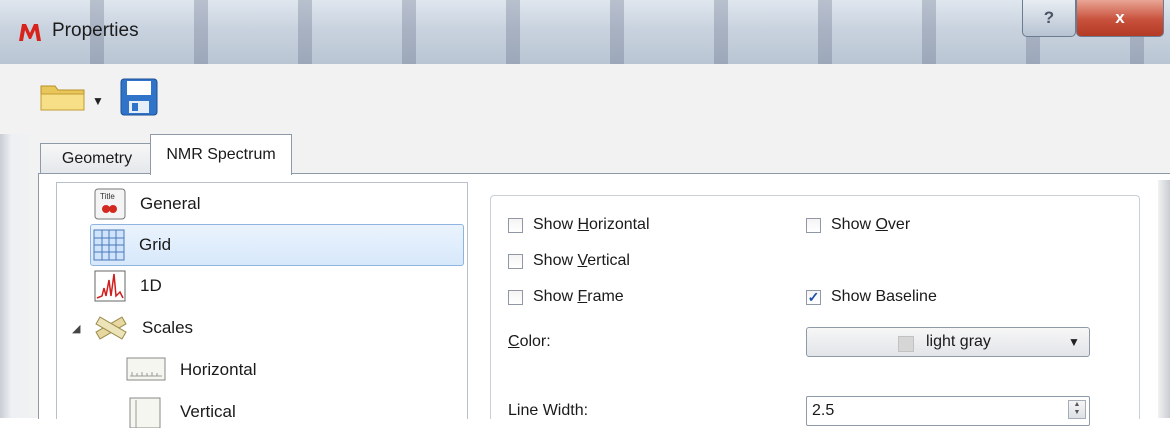 The image size is (1170, 432). I want to click on svg-text: Title, so click(107, 196).